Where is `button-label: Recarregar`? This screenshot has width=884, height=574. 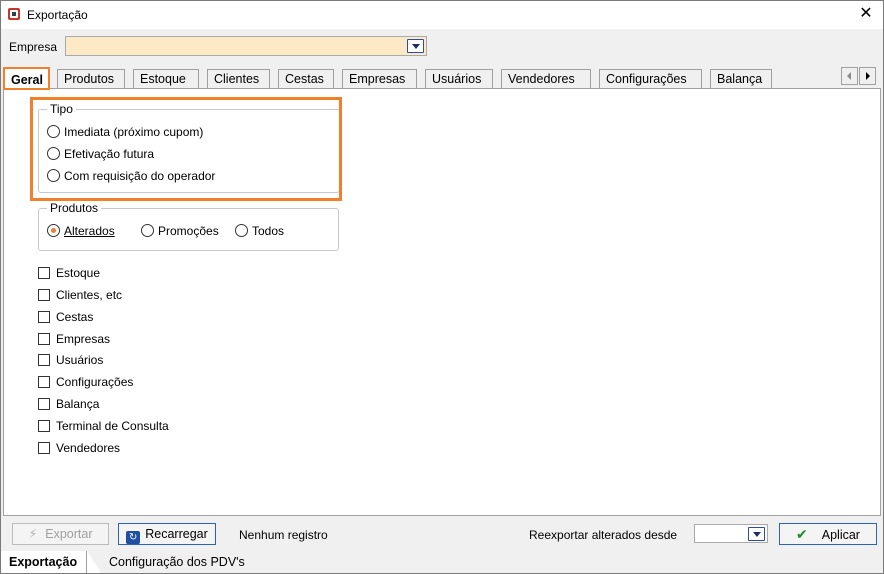 button-label: Recarregar is located at coordinates (176, 534).